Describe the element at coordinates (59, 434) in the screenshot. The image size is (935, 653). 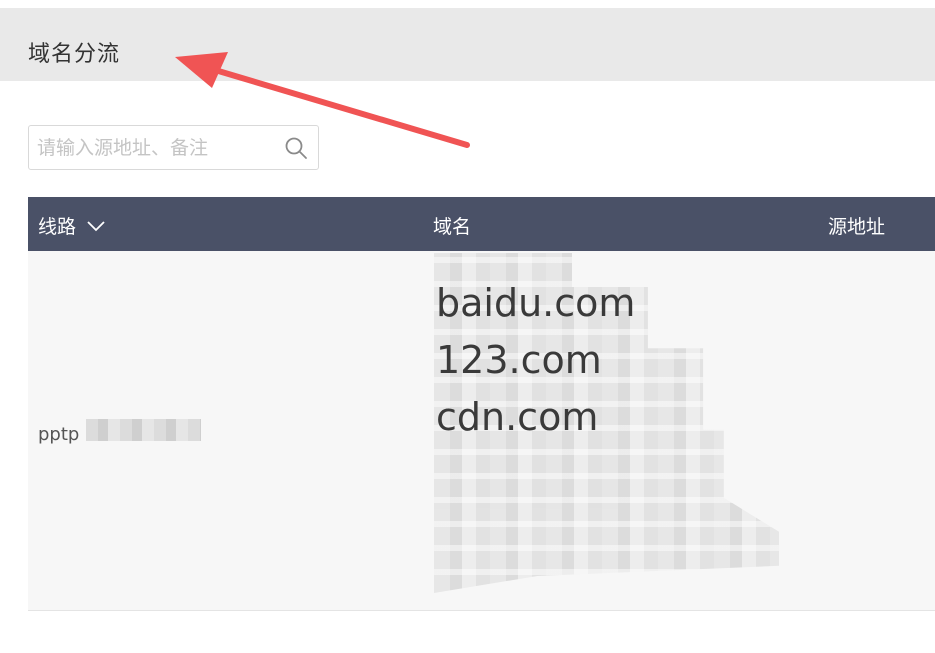
I see `cell-line: pptp` at that location.